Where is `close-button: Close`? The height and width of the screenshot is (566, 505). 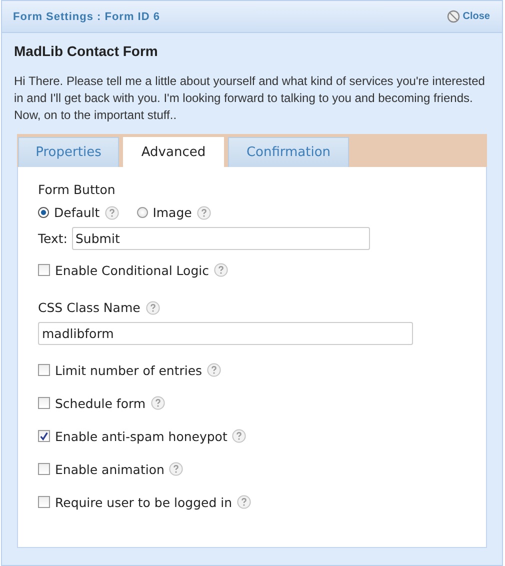 close-button: Close is located at coordinates (468, 16).